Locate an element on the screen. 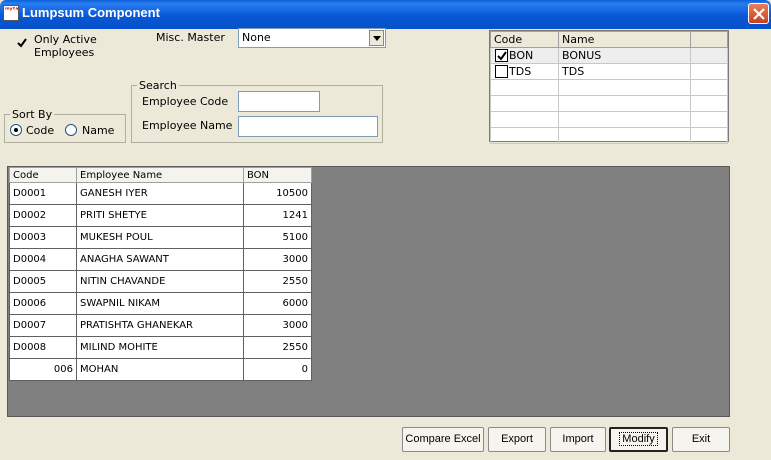 This screenshot has height=460, width=771. employee-name-input is located at coordinates (308, 126).